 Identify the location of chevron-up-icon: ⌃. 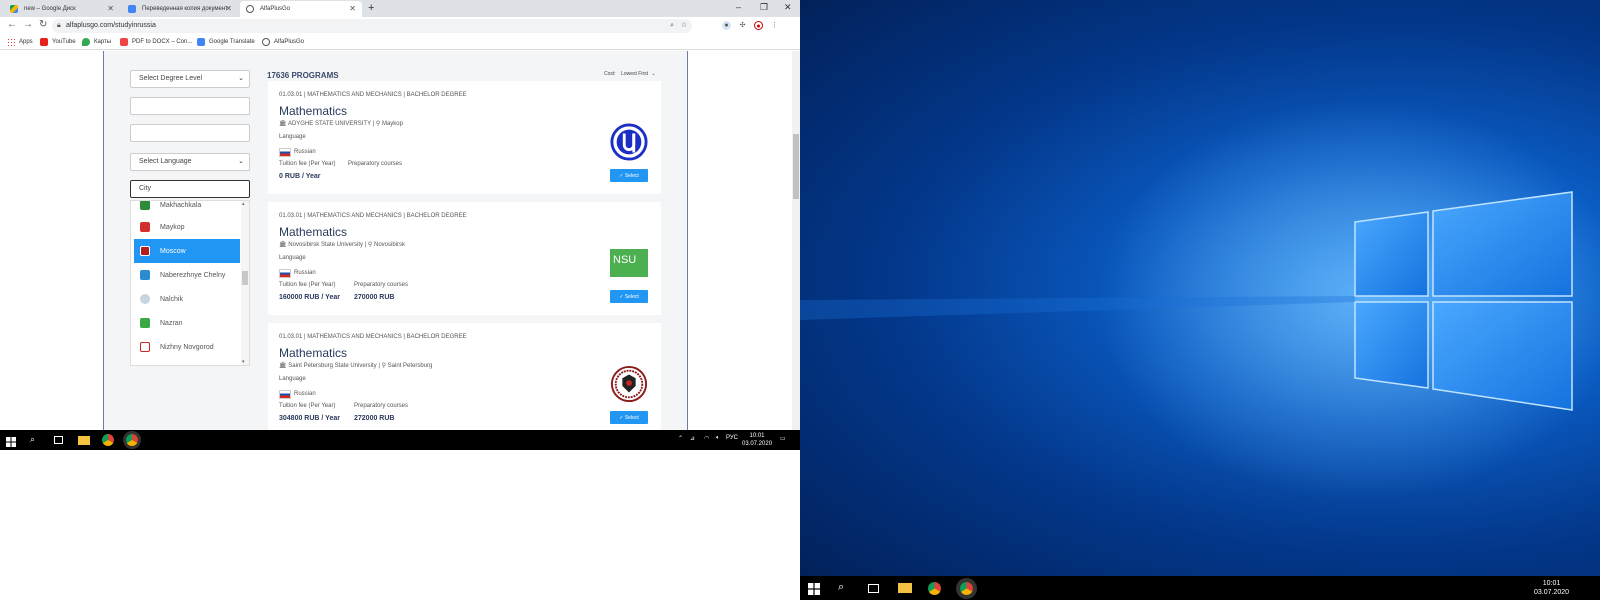
(680, 438).